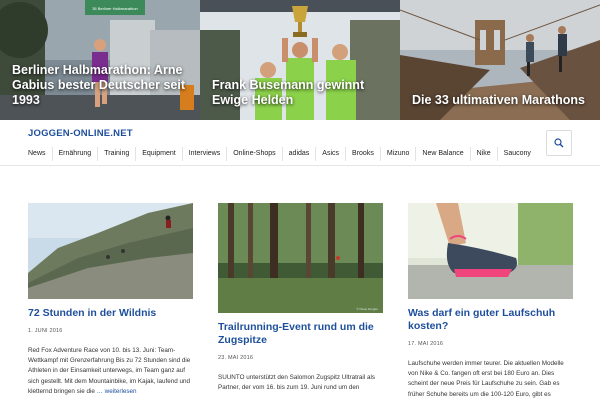  I want to click on featured-post-2: Frank Busemann gewinnt Ewige Helden, so click(300, 60).